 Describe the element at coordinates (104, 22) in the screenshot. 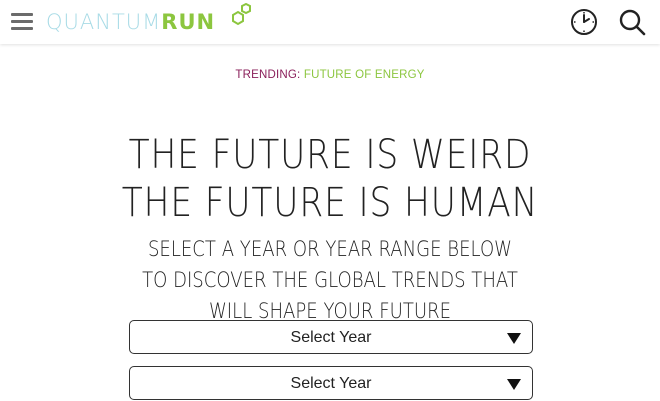

I see `logo-text-quantum: QUANTUM` at that location.